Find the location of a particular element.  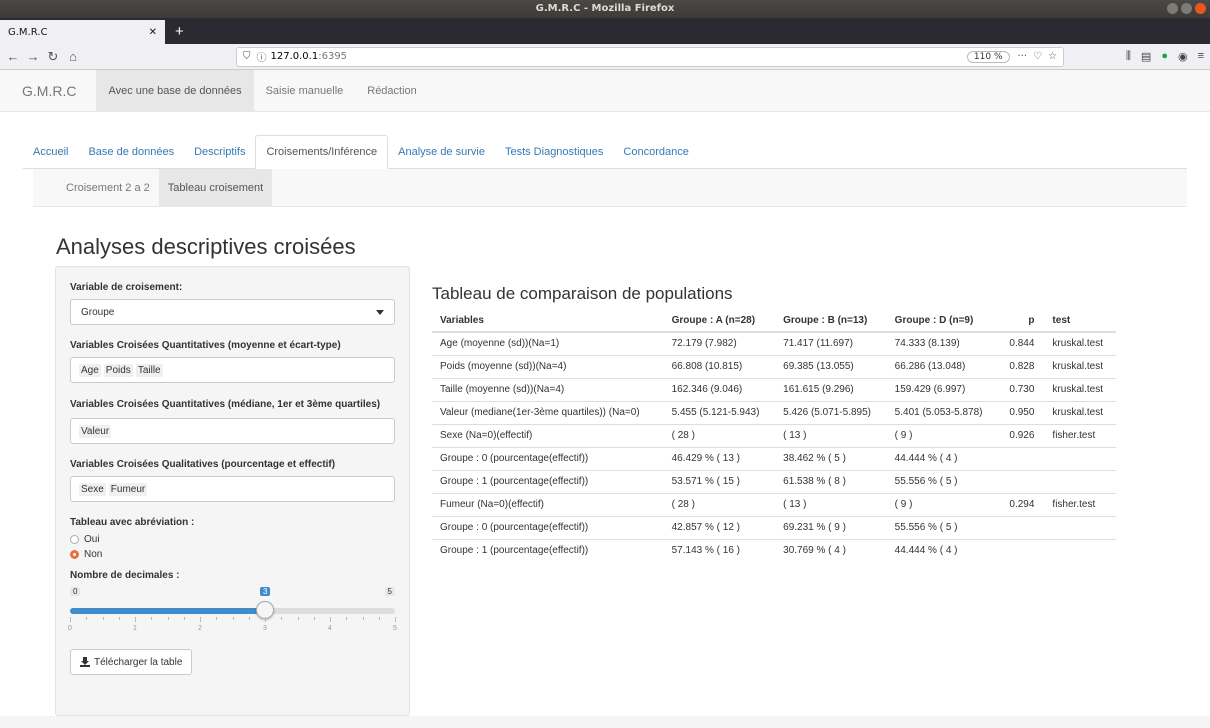

radio-non-button is located at coordinates (74, 554).